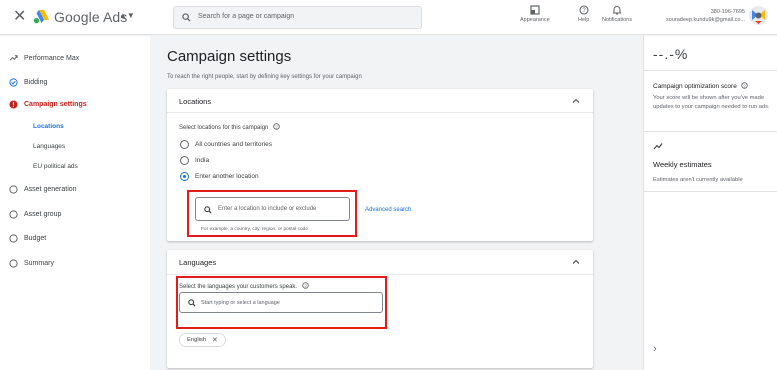 This screenshot has width=777, height=370. What do you see at coordinates (758, 15) in the screenshot?
I see `avatar` at bounding box center [758, 15].